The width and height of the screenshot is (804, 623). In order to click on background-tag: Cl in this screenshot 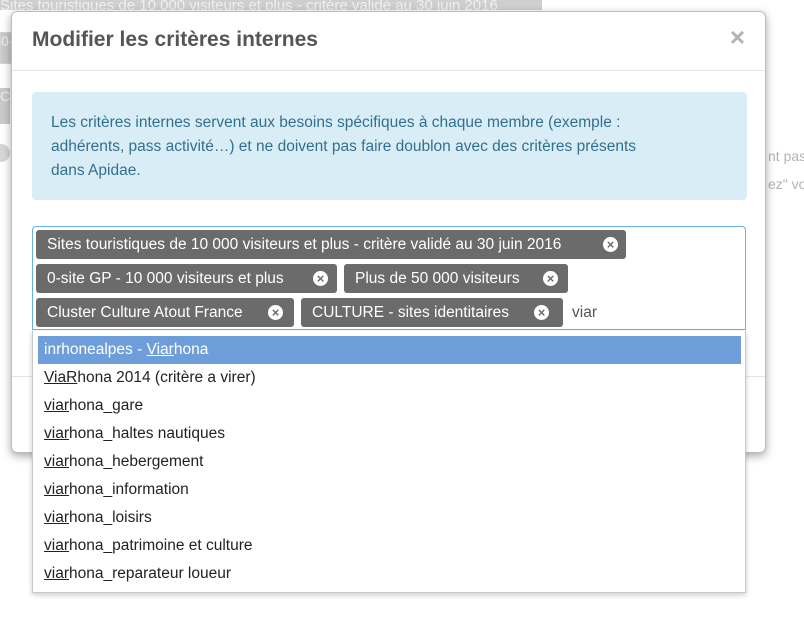, I will do `click(5, 106)`.